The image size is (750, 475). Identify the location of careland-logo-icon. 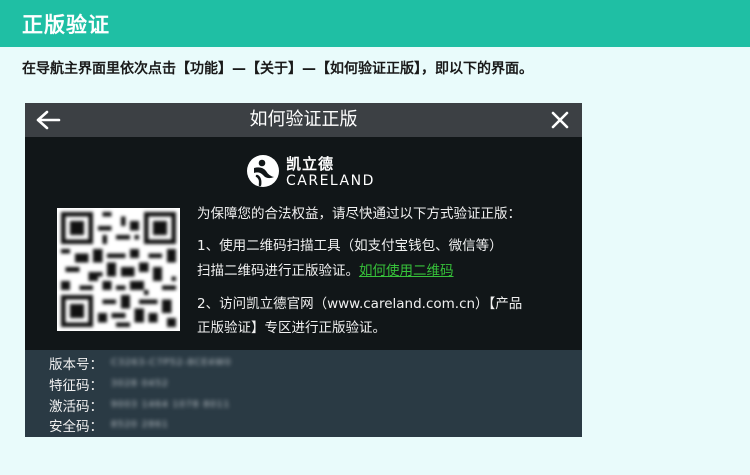
(263, 171).